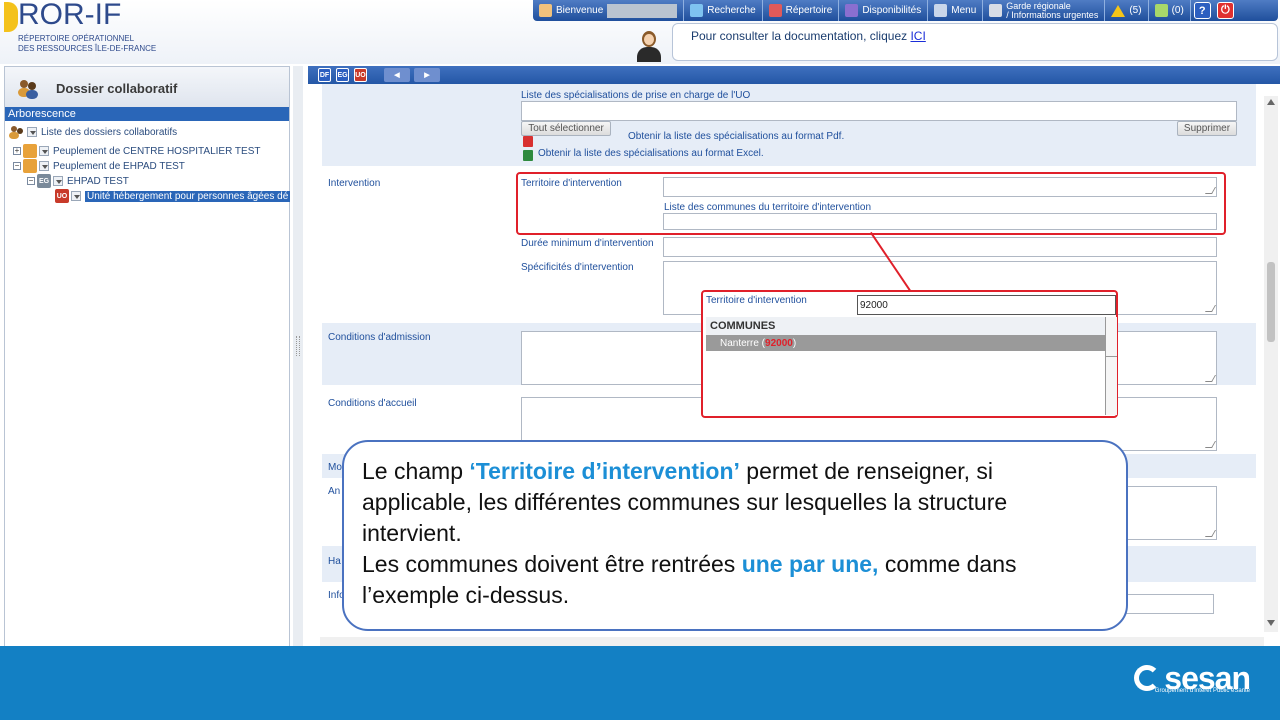 The width and height of the screenshot is (1280, 720). What do you see at coordinates (906, 326) in the screenshot?
I see `autocomplete-group-header: COMMUNES` at bounding box center [906, 326].